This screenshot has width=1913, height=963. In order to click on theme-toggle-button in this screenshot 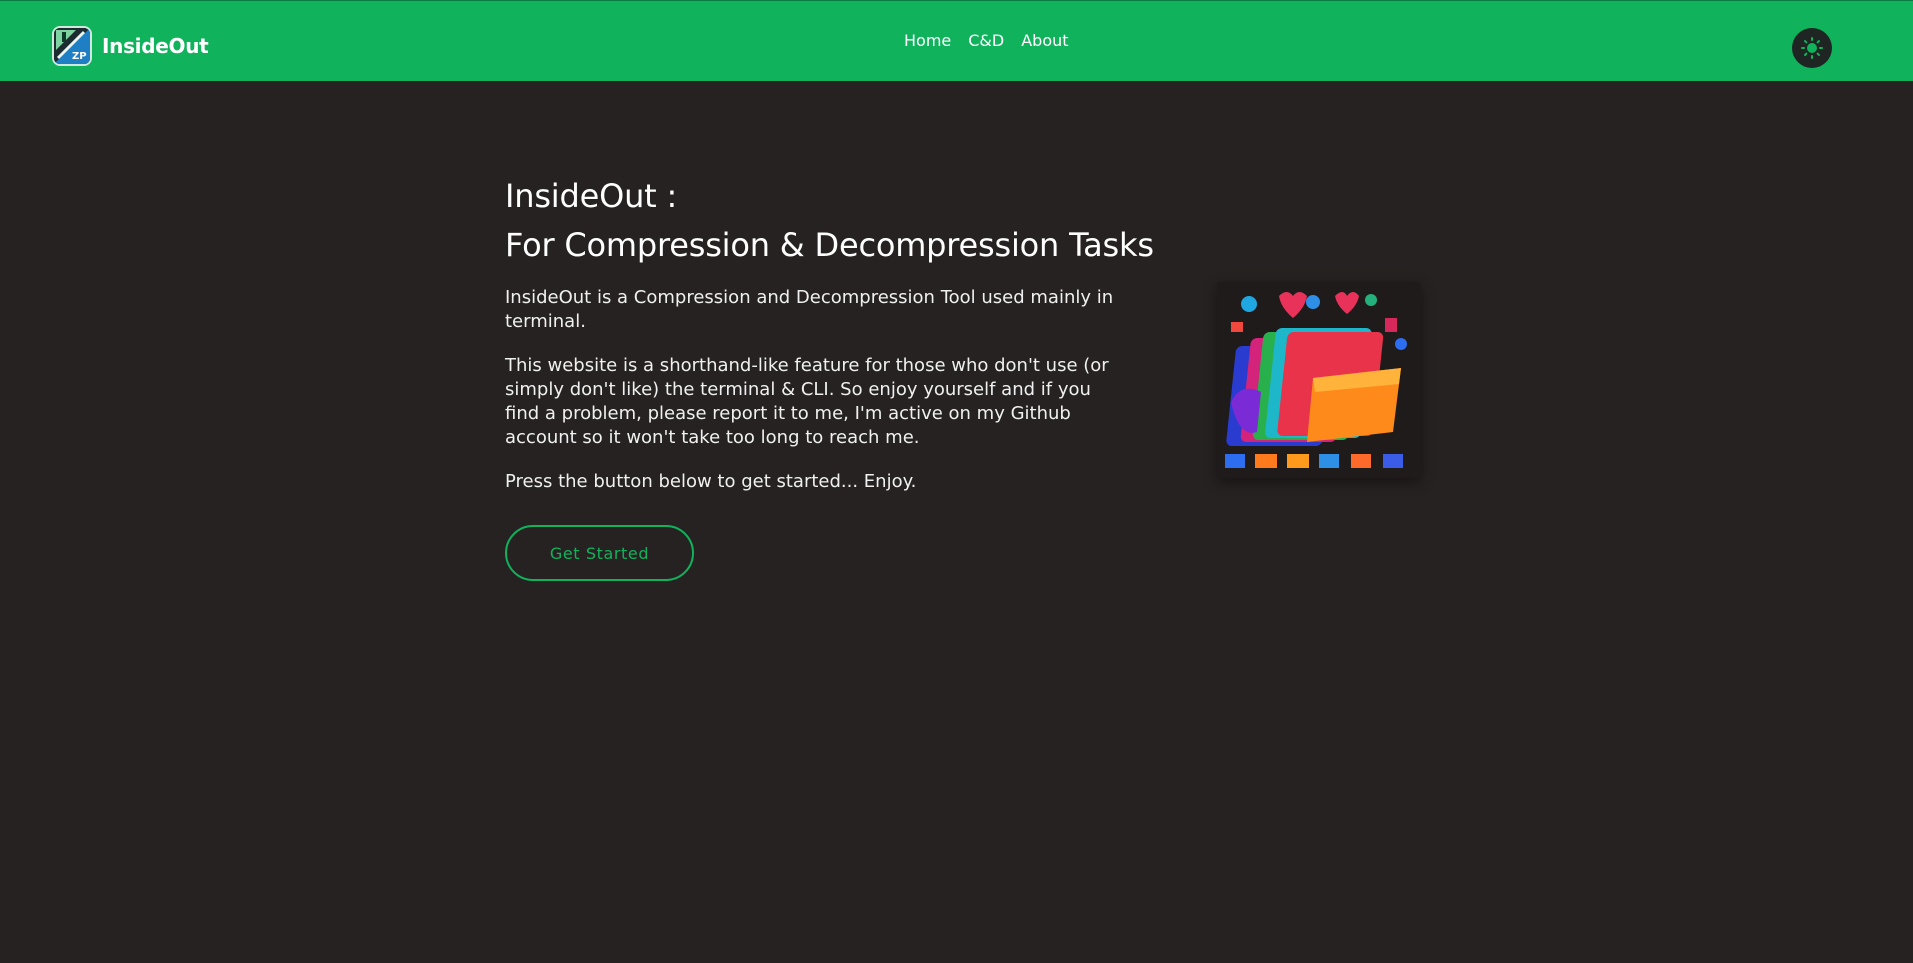, I will do `click(1812, 48)`.